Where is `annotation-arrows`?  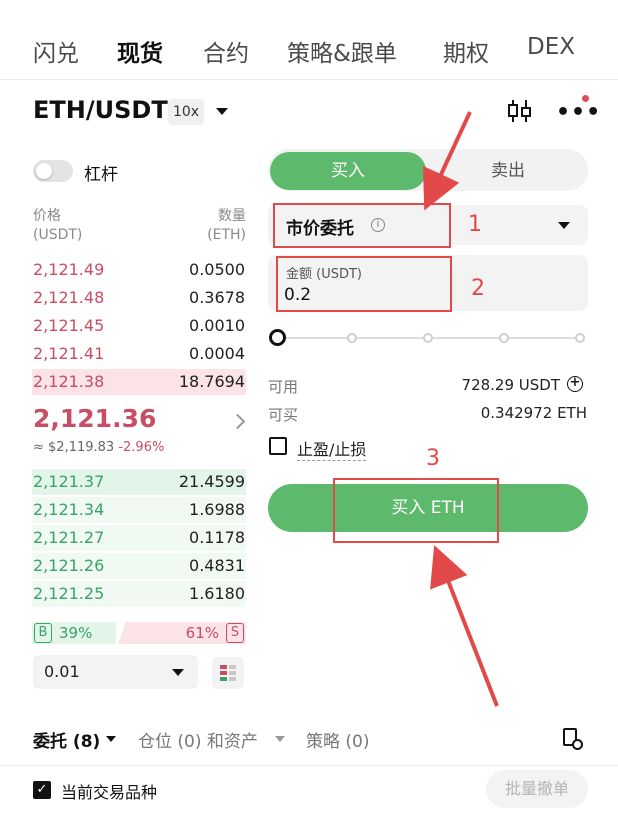 annotation-arrows is located at coordinates (460, 409).